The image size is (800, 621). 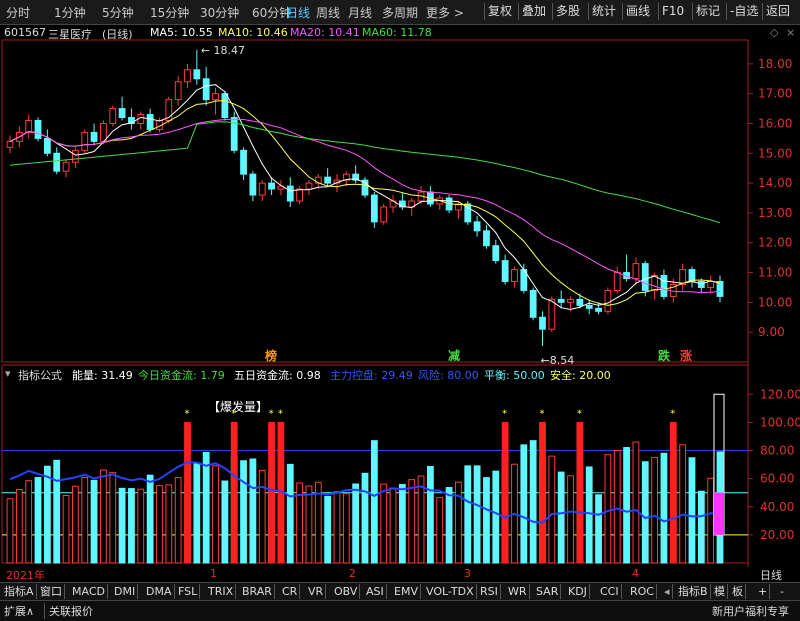 I want to click on price-tick-label: 17.00, so click(x=775, y=94).